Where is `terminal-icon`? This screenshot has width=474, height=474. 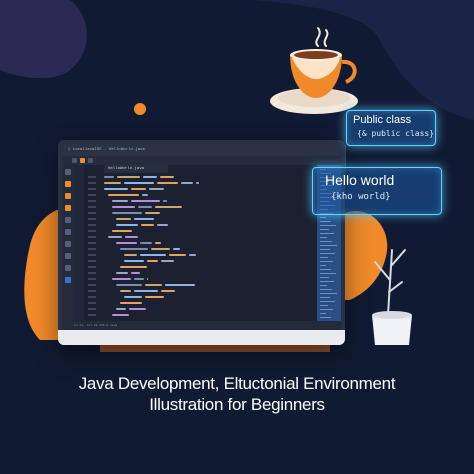 terminal-icon is located at coordinates (68, 256).